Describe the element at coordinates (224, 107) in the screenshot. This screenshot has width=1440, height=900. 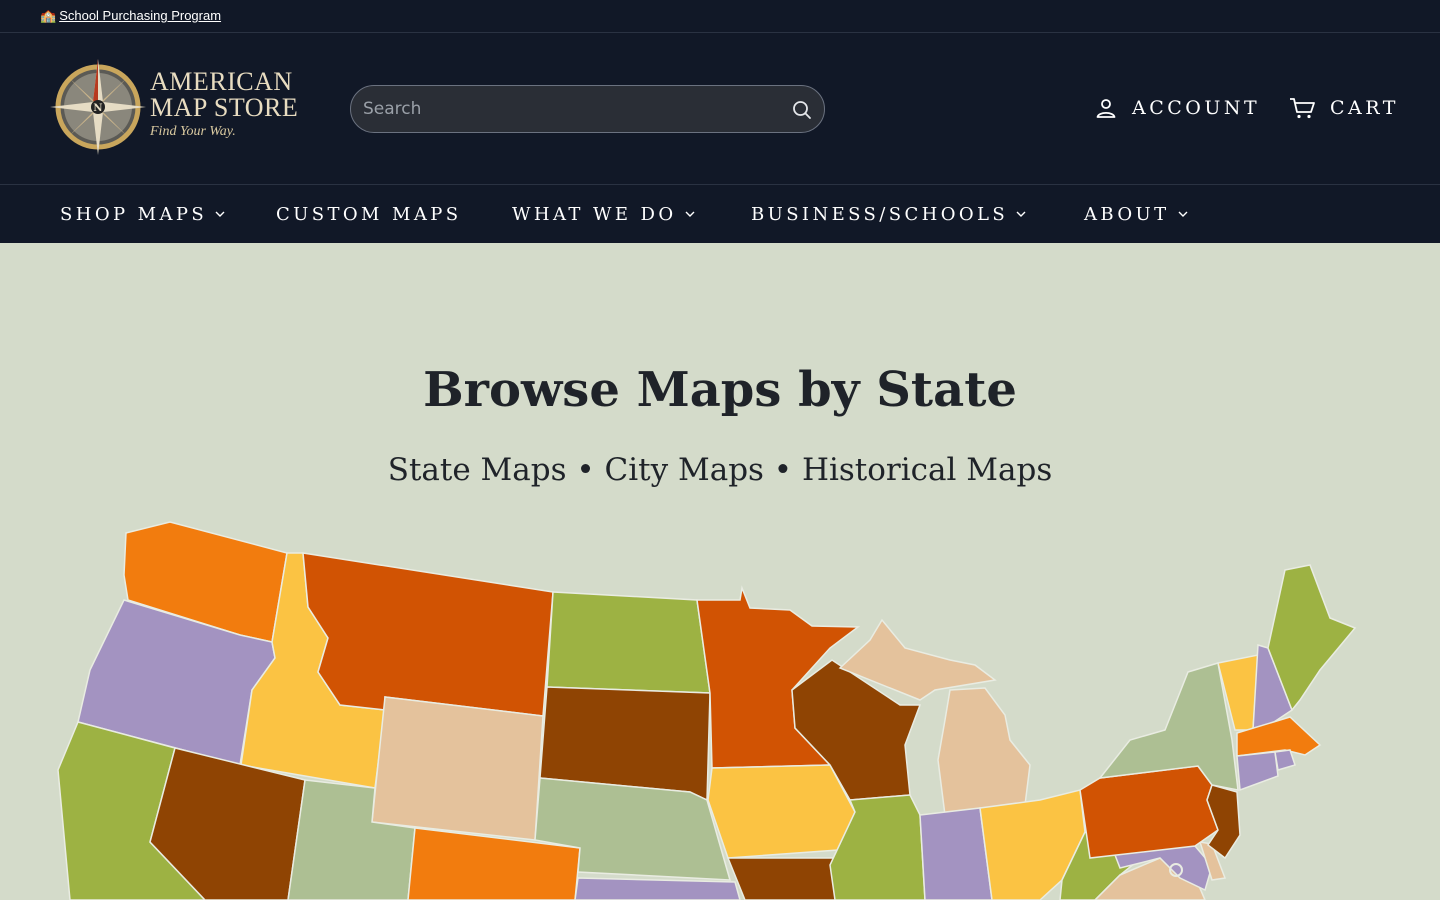
I see `logo-line-2: MAP STORE` at that location.